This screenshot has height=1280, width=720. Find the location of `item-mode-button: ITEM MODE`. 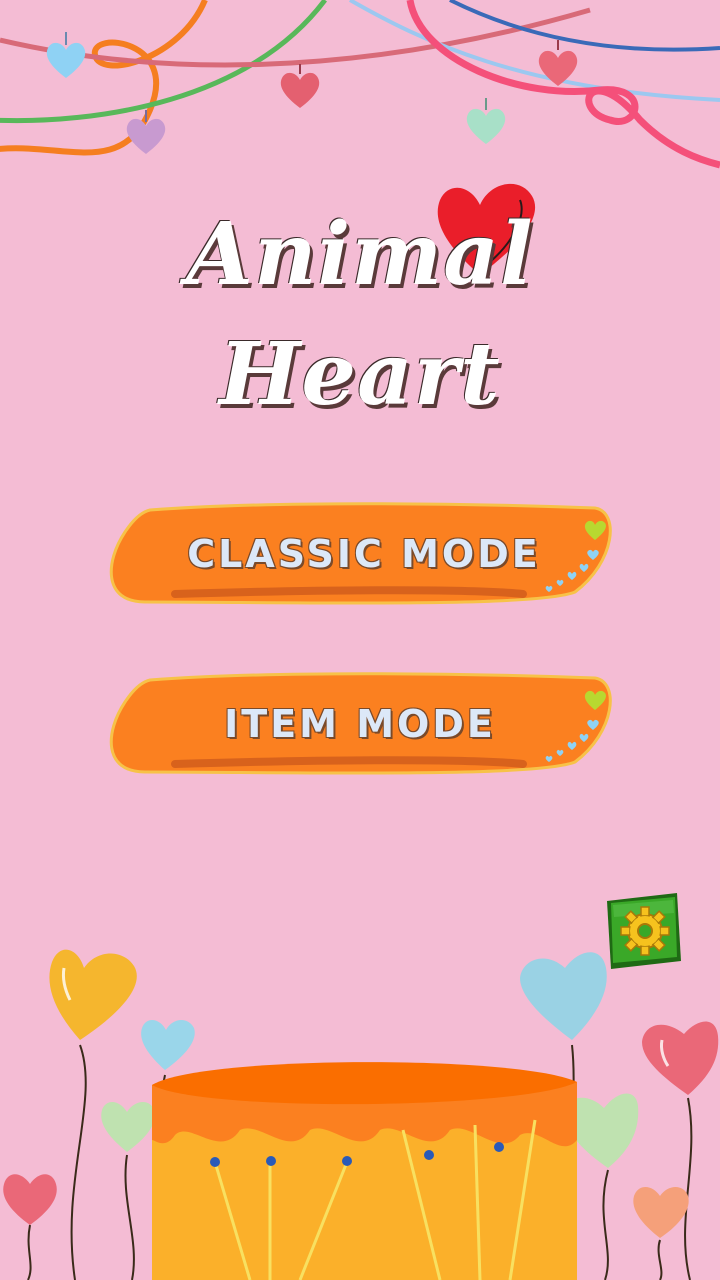

item-mode-button: ITEM MODE is located at coordinates (360, 724).